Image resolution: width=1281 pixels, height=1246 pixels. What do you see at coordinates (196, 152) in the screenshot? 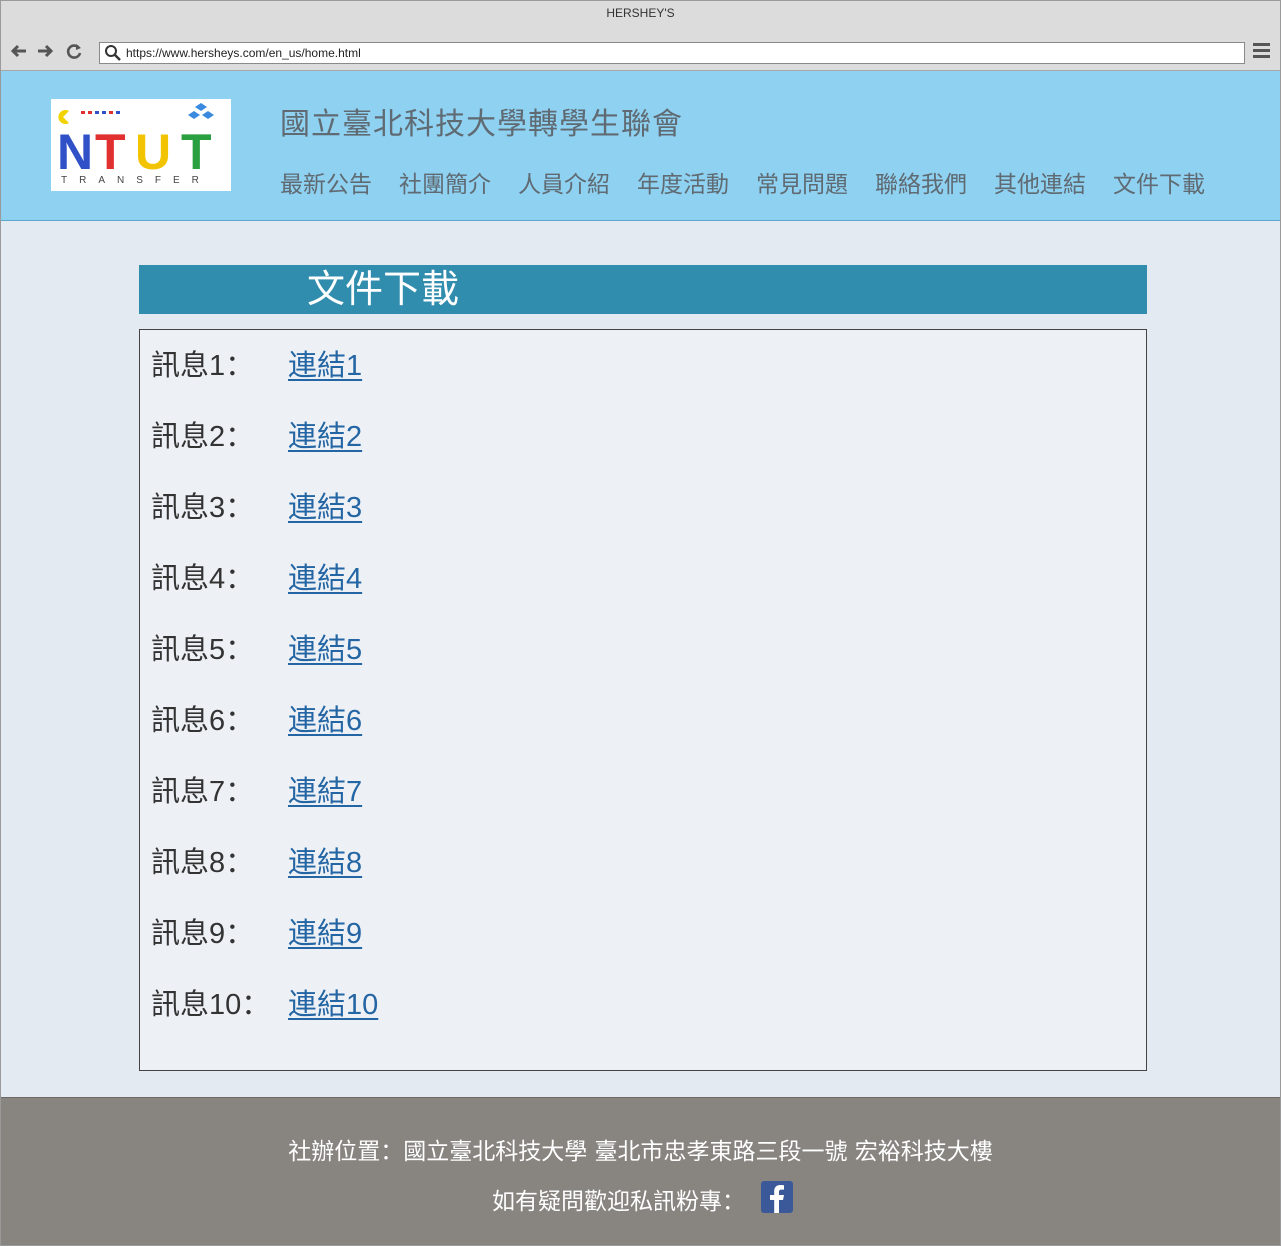
I see `logo-letter-t2: T` at bounding box center [196, 152].